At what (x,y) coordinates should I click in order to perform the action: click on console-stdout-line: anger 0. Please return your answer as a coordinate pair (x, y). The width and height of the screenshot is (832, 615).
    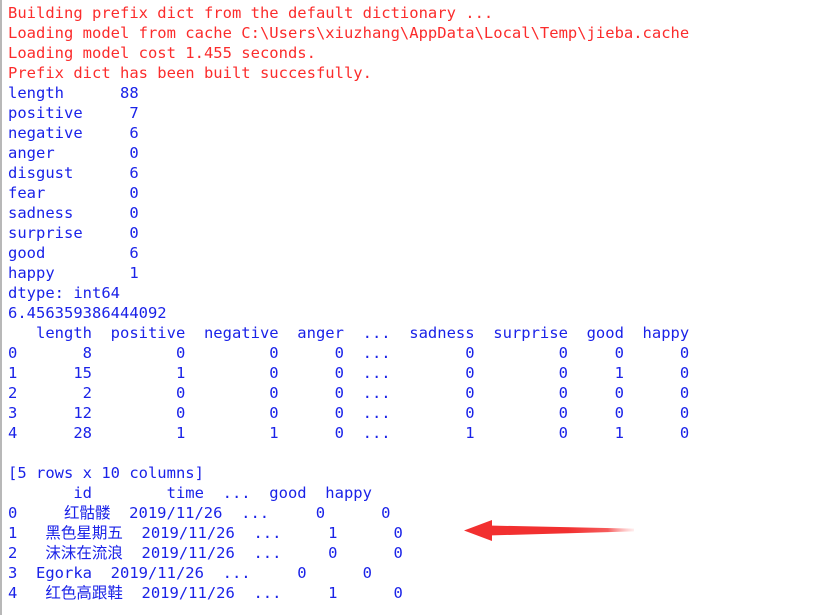
    Looking at the image, I should click on (73, 153).